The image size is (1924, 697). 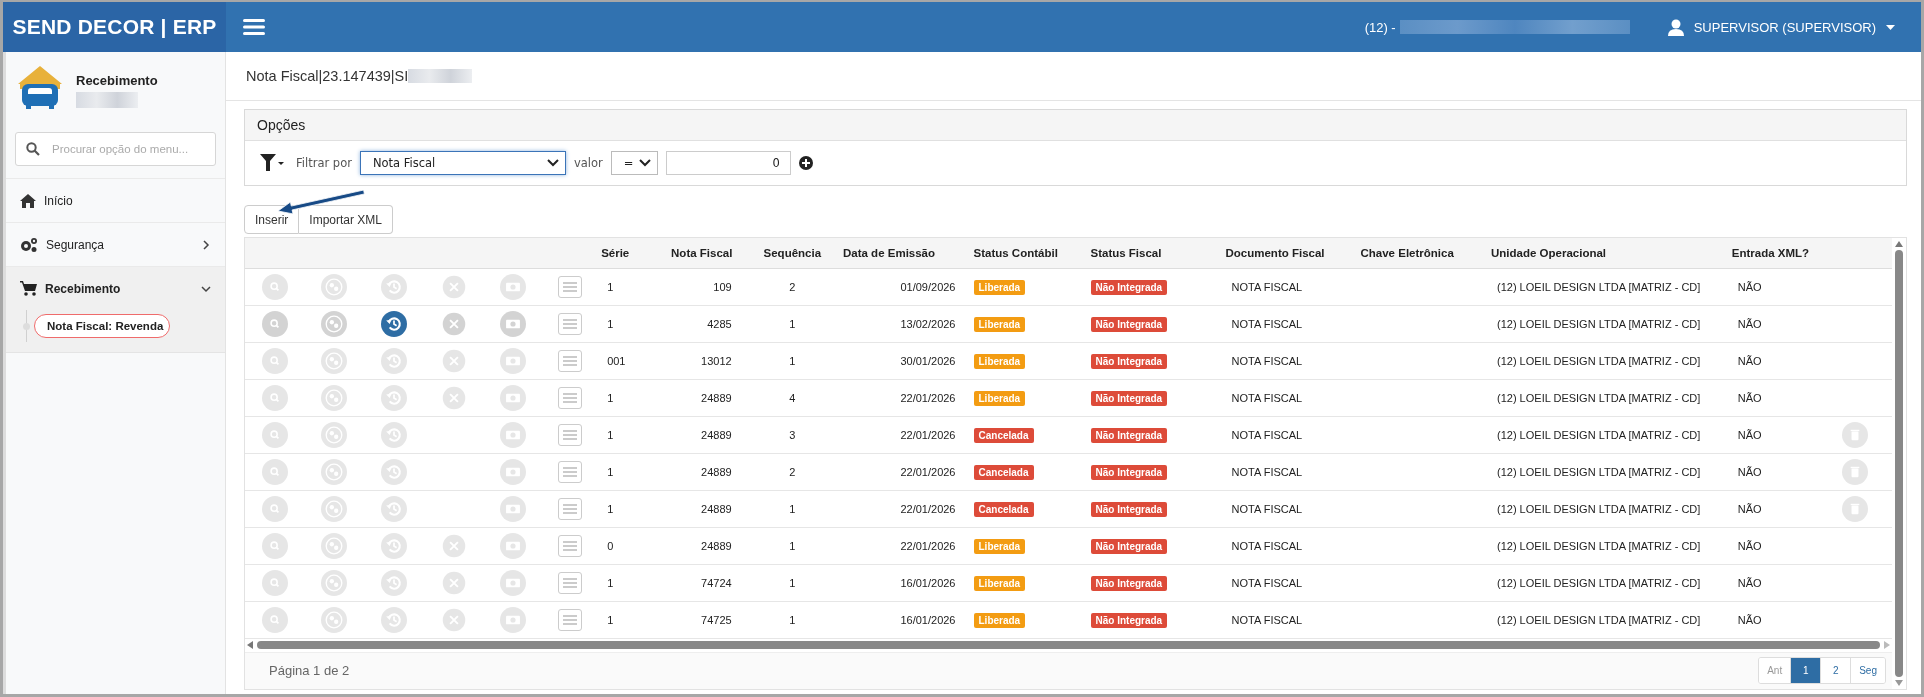 What do you see at coordinates (805, 163) in the screenshot?
I see `add-icon` at bounding box center [805, 163].